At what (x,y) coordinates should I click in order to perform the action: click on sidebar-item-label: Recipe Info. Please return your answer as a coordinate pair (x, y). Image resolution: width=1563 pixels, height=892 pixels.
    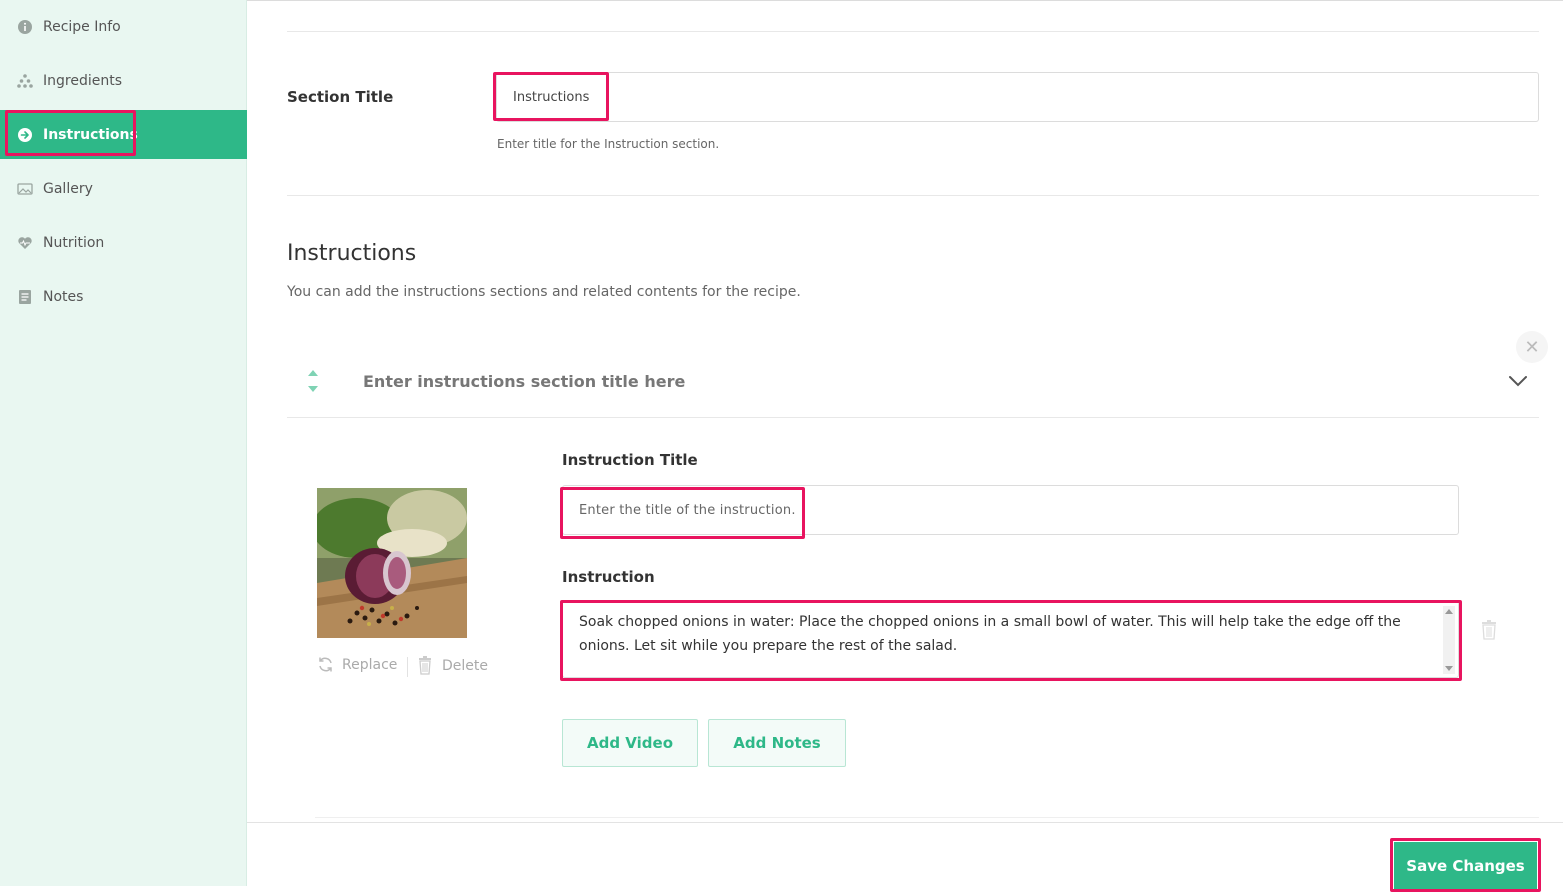
    Looking at the image, I should click on (82, 26).